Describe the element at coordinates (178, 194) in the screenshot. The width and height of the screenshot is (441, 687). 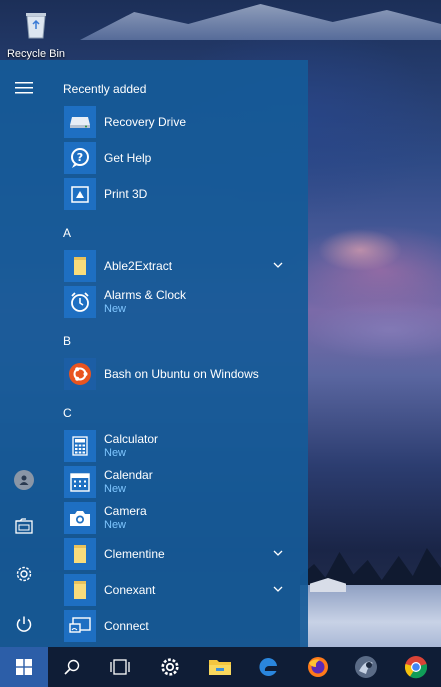
I see `app-print-3d: Print 3D` at that location.